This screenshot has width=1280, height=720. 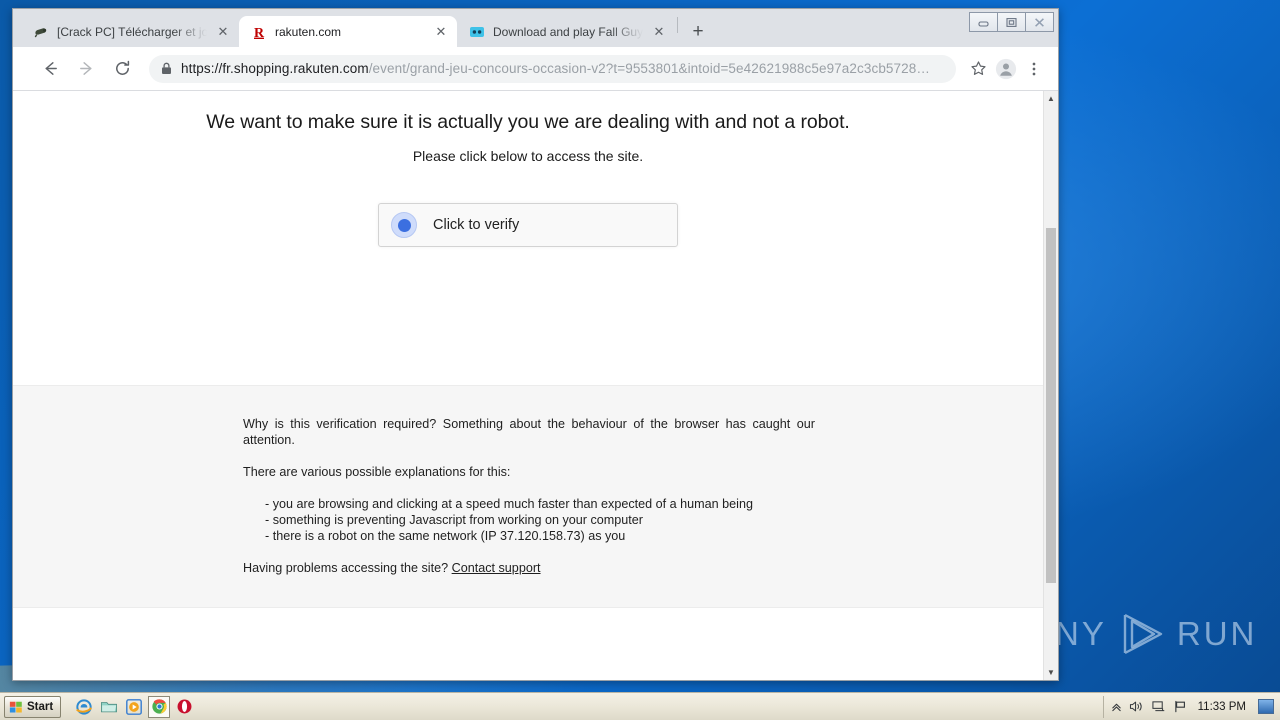 I want to click on browser-tab-3-close-icon: ✕, so click(x=659, y=32).